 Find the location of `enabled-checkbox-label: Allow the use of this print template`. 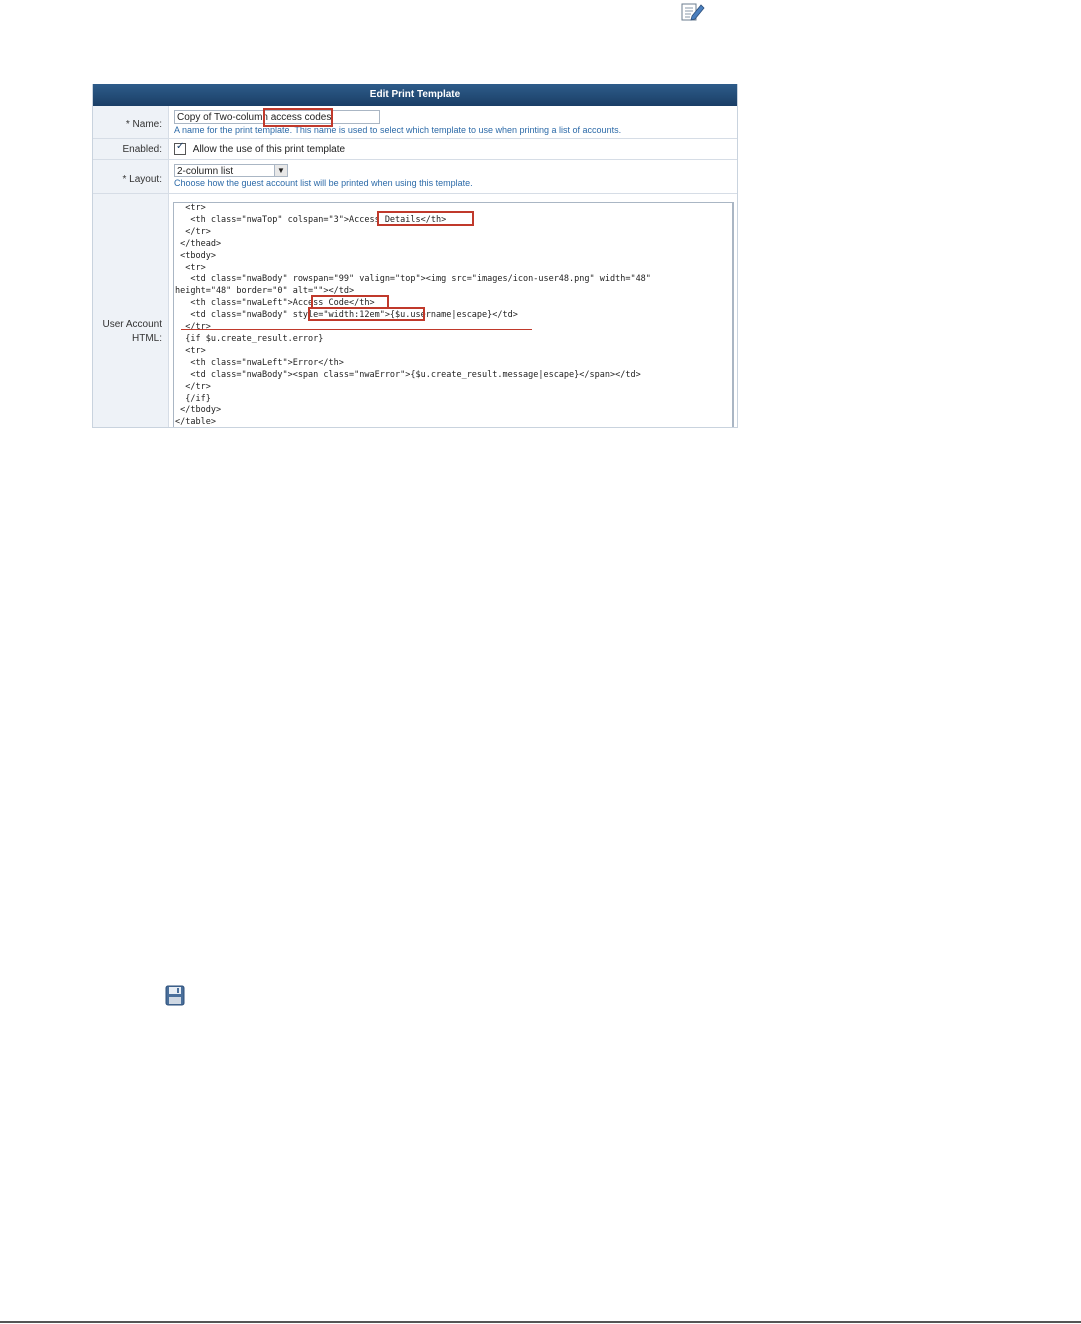

enabled-checkbox-label: Allow the use of this print template is located at coordinates (269, 149).